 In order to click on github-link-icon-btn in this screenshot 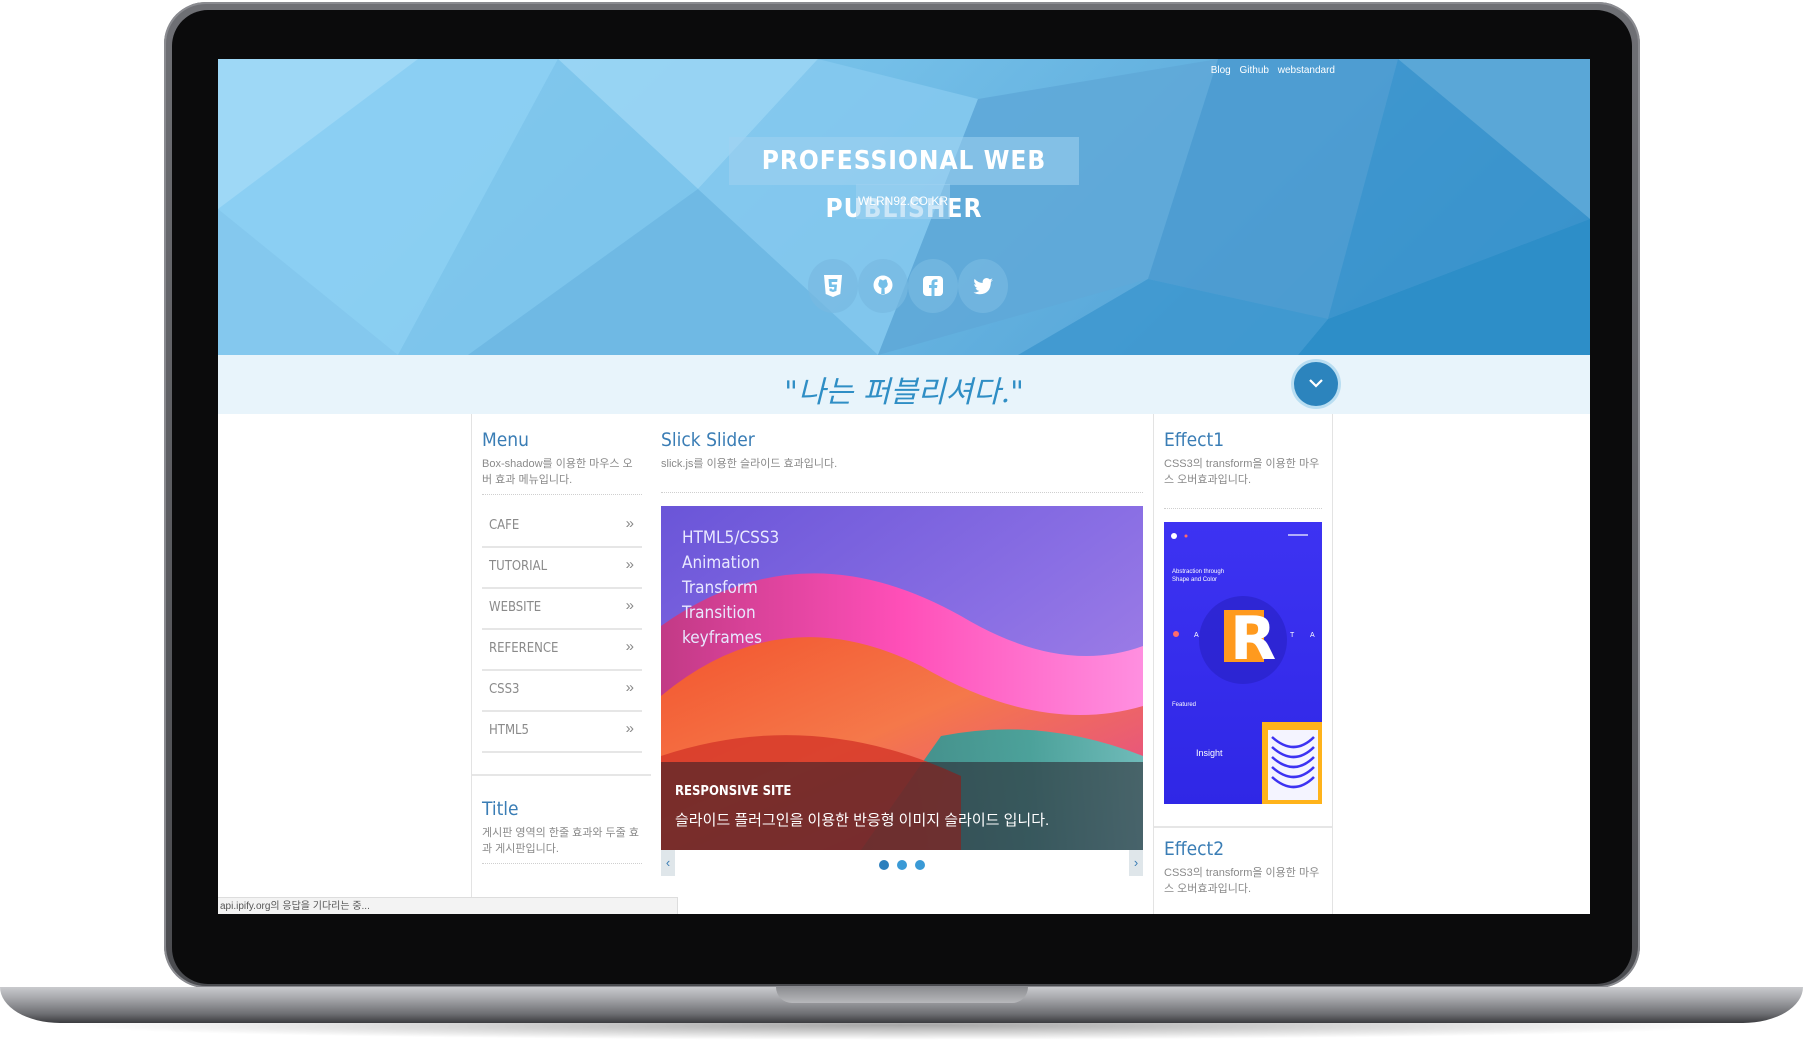, I will do `click(883, 286)`.